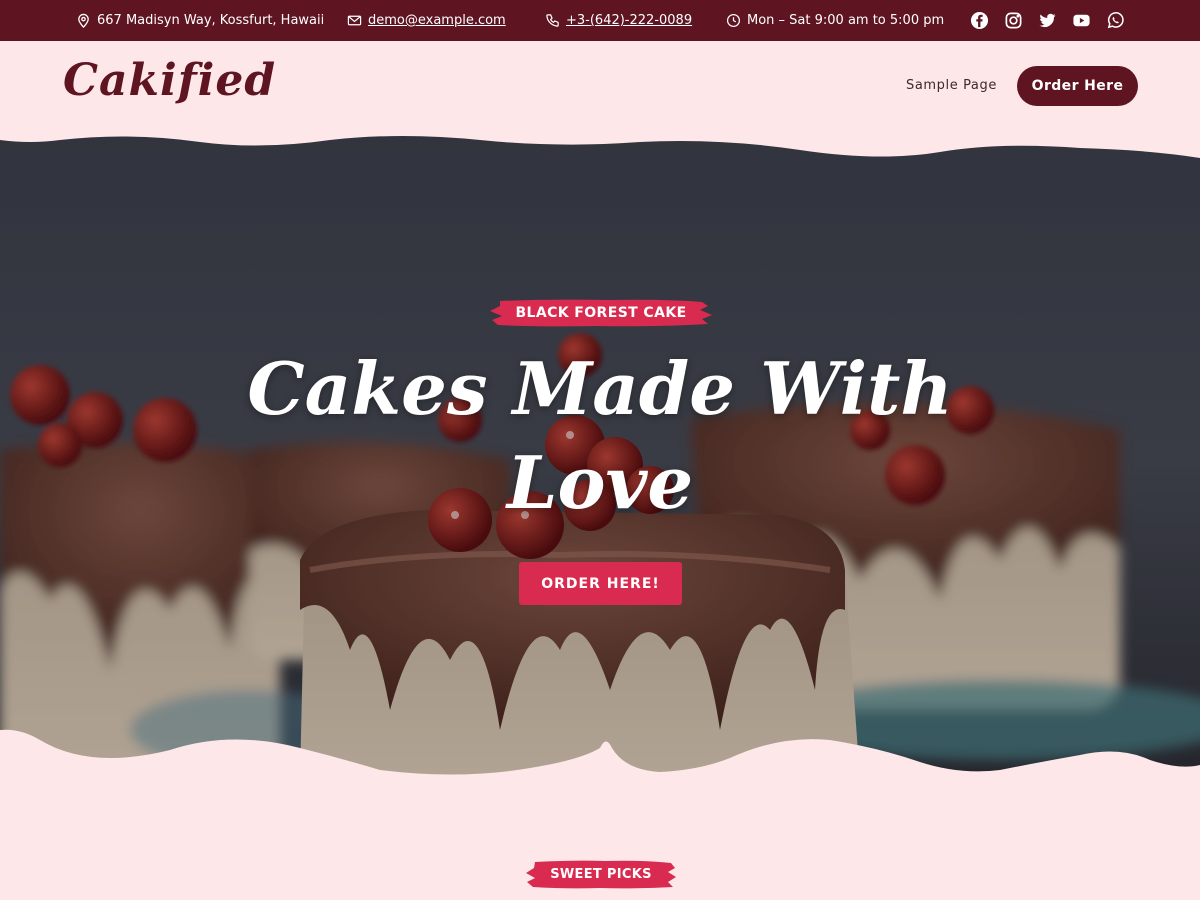 This screenshot has height=900, width=1200. I want to click on email-item: demo@example.com, so click(426, 20).